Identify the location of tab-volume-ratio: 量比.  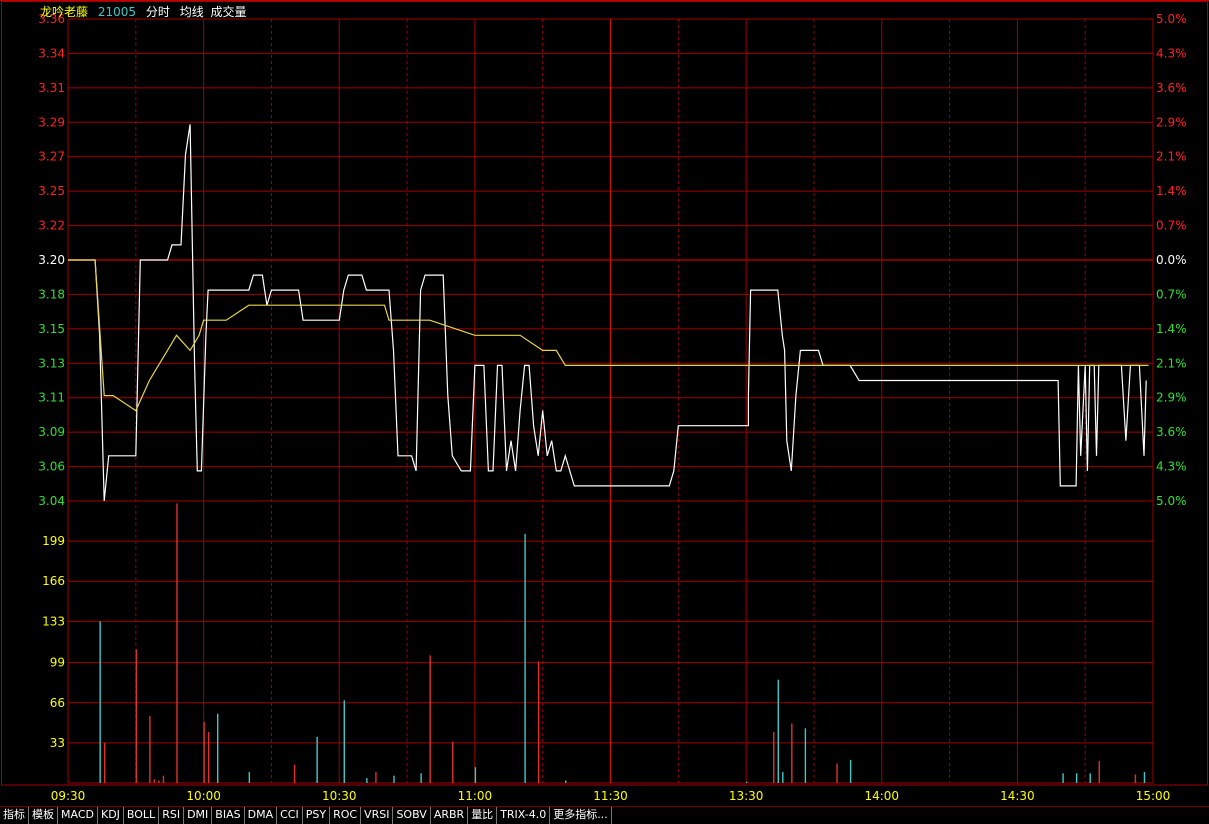
(483, 815).